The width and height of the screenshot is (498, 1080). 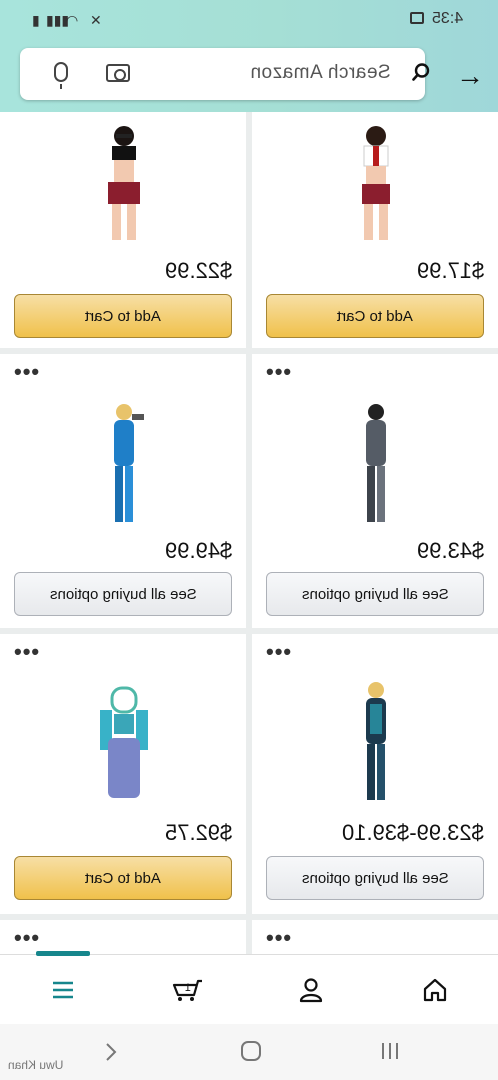 I want to click on bottom-navigation: 1, so click(x=249, y=987).